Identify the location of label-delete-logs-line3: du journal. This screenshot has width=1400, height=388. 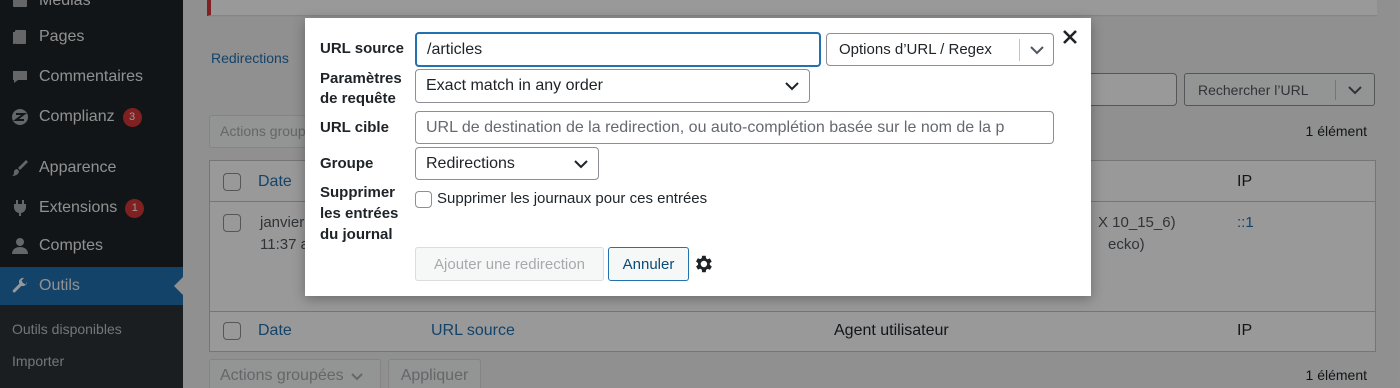
(356, 234).